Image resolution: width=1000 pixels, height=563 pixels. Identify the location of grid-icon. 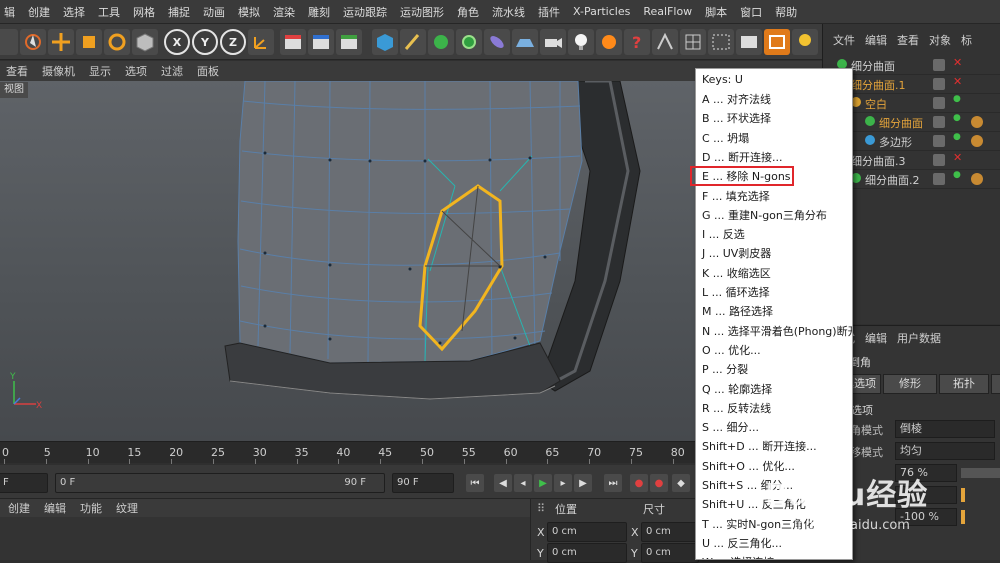
(693, 42).